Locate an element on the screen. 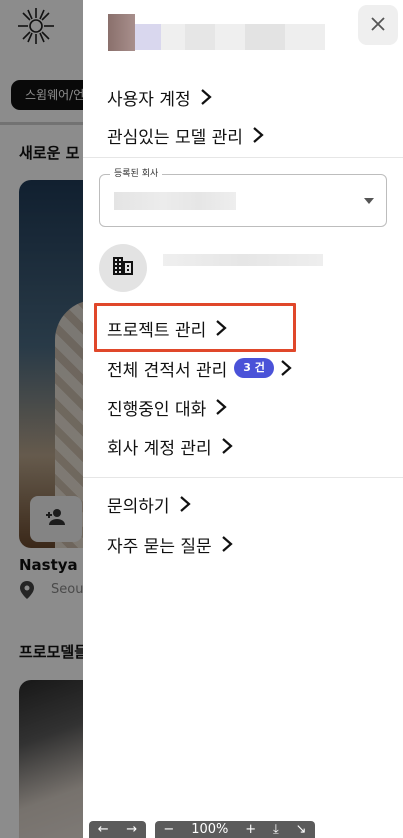 The image size is (403, 838). menu-link-label: 문의하기 is located at coordinates (138, 506).